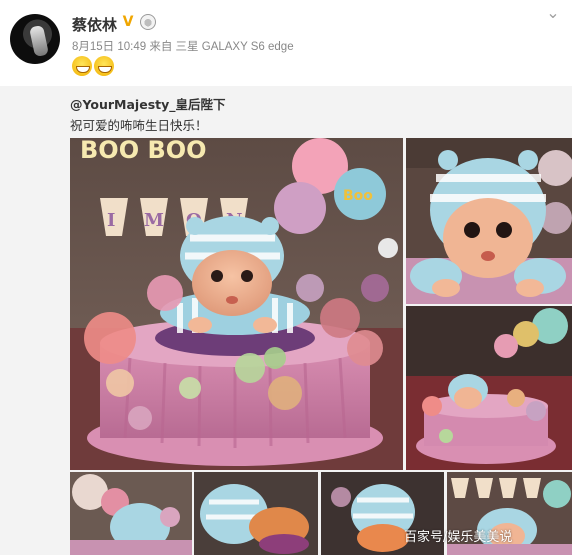 This screenshot has width=572, height=555. I want to click on thumb-2-illustration, so click(256, 513).